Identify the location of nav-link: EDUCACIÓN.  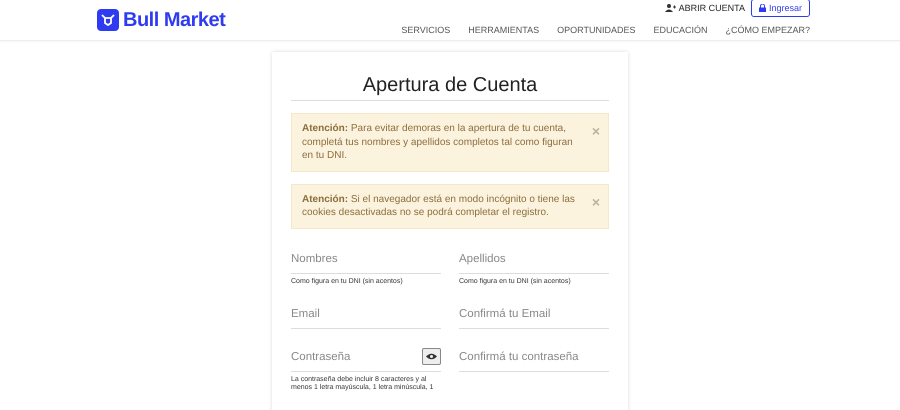
(680, 30).